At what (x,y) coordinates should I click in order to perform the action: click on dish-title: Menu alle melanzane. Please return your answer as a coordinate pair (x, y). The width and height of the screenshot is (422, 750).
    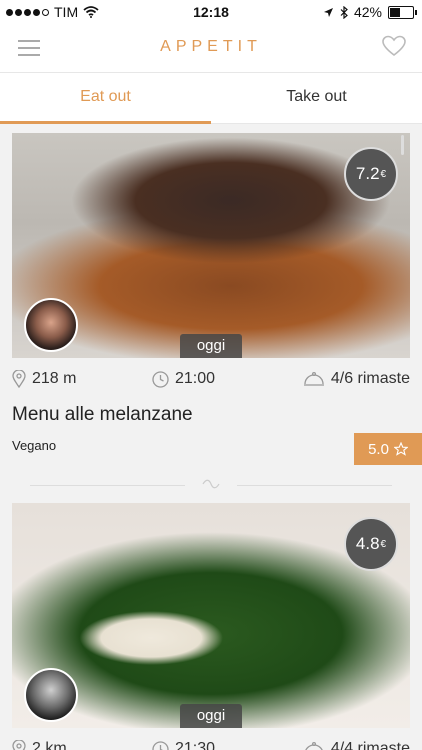
    Looking at the image, I should click on (102, 414).